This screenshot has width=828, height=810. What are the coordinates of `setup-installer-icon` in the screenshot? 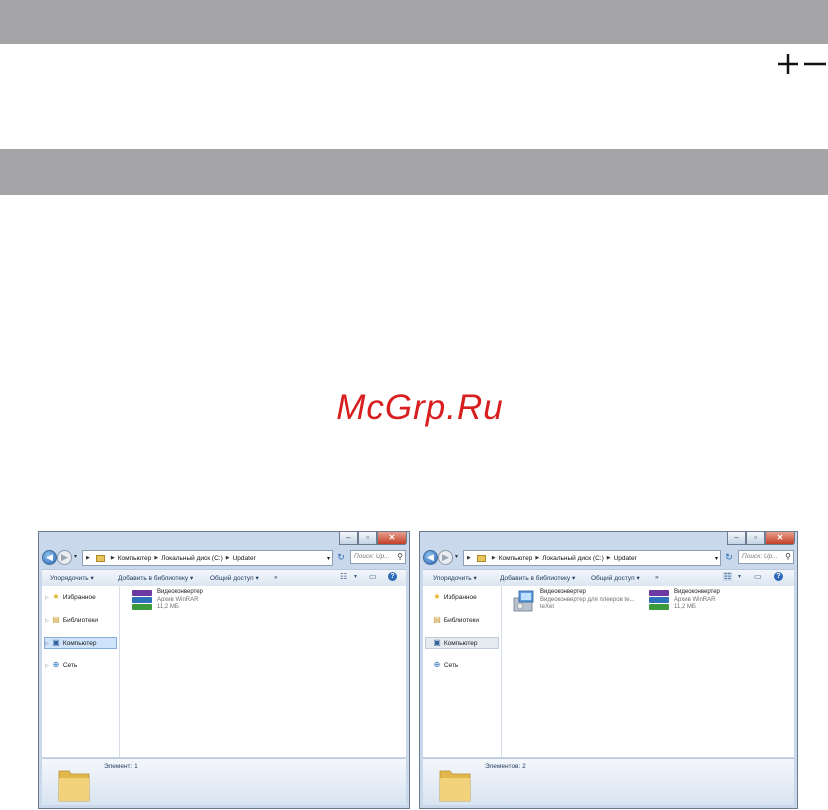 It's located at (523, 601).